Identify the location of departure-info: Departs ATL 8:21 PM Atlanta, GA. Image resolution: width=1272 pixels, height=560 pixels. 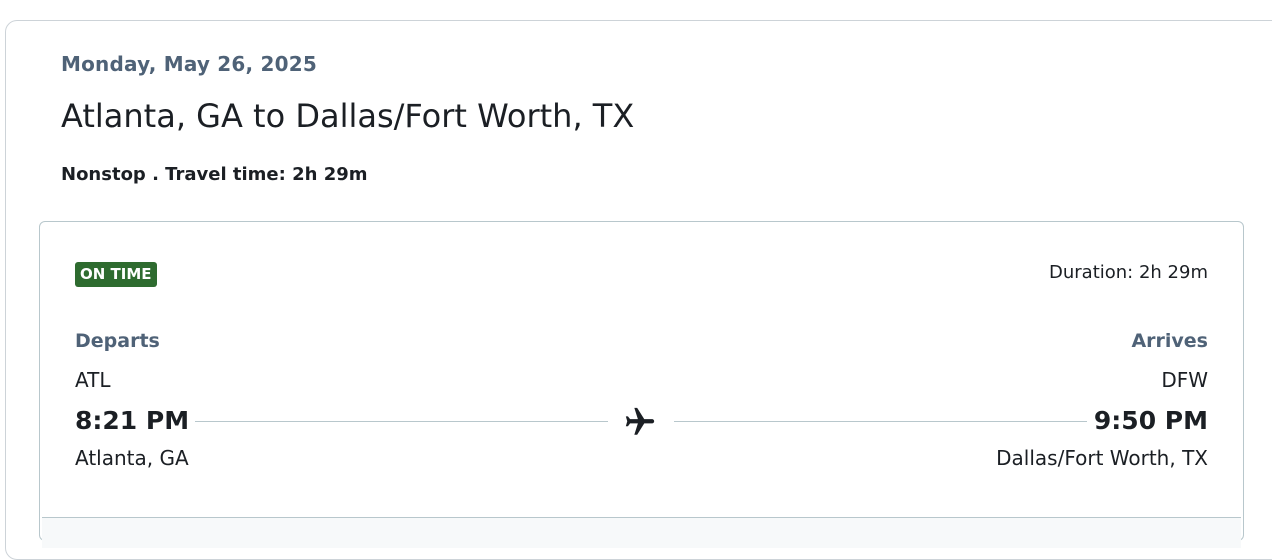
(132, 400).